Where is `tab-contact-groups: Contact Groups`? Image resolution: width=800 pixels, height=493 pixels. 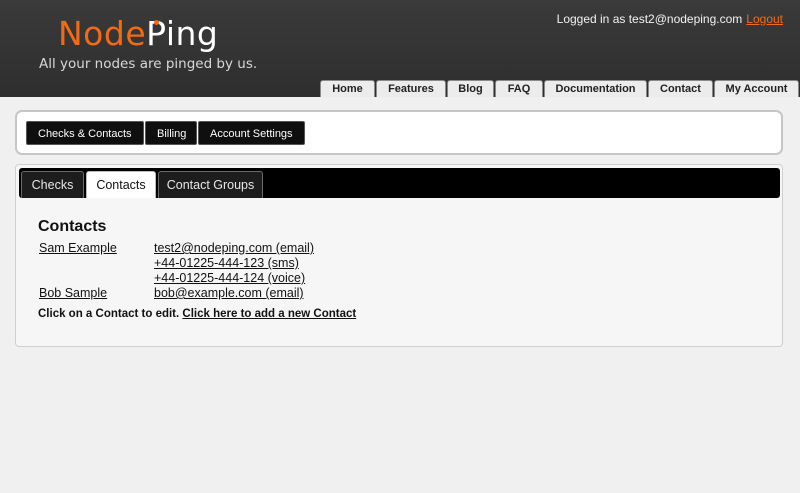
tab-contact-groups: Contact Groups is located at coordinates (210, 184).